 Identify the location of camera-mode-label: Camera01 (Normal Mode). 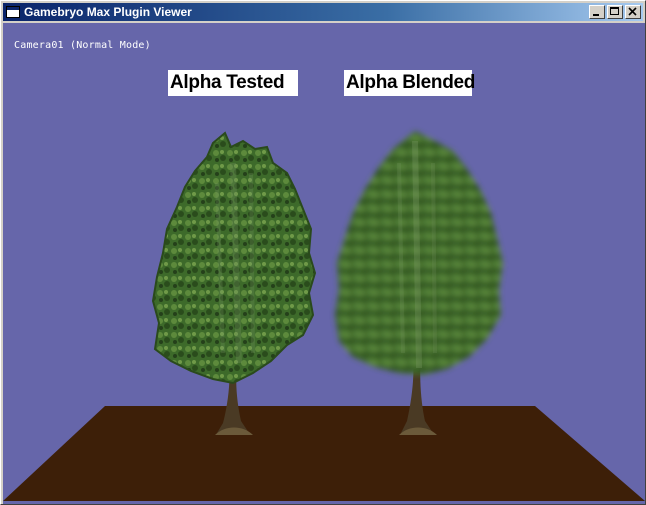
(82, 45).